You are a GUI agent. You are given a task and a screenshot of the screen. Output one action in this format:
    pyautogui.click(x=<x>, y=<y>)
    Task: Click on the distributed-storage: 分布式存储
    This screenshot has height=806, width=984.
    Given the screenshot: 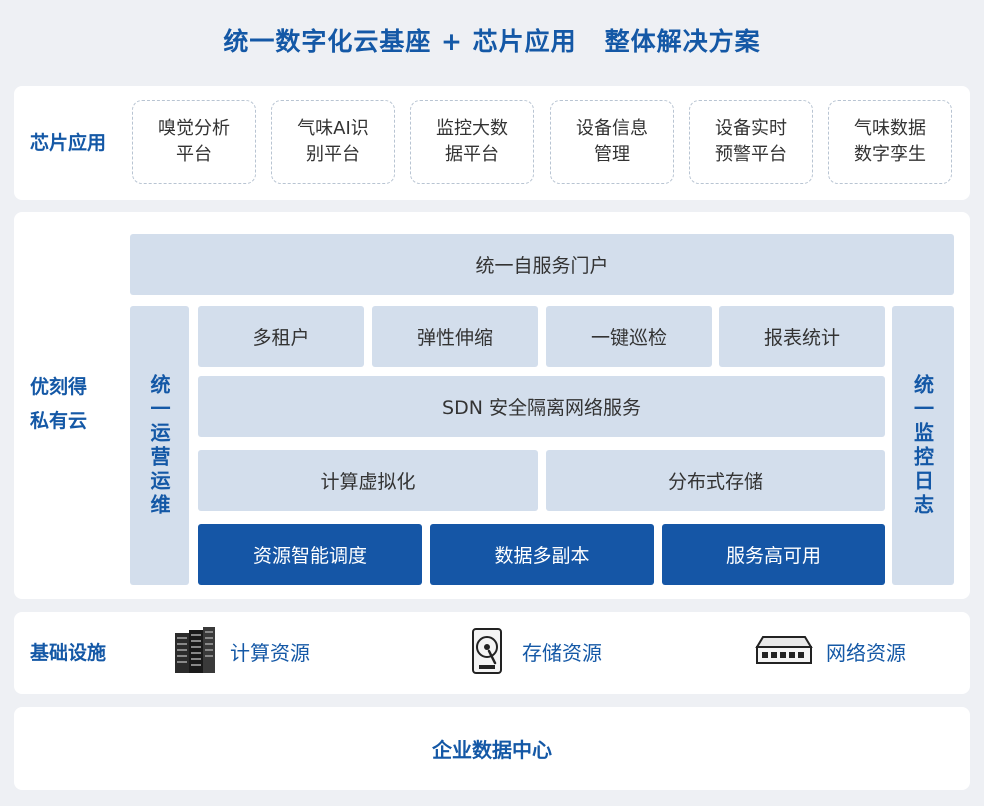 What is the action you would take?
    pyautogui.click(x=715, y=480)
    